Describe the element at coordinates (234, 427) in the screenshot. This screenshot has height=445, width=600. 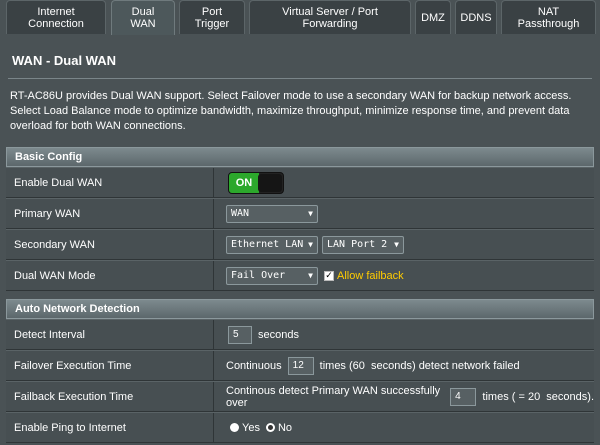
I see `ping-yes-radio` at that location.